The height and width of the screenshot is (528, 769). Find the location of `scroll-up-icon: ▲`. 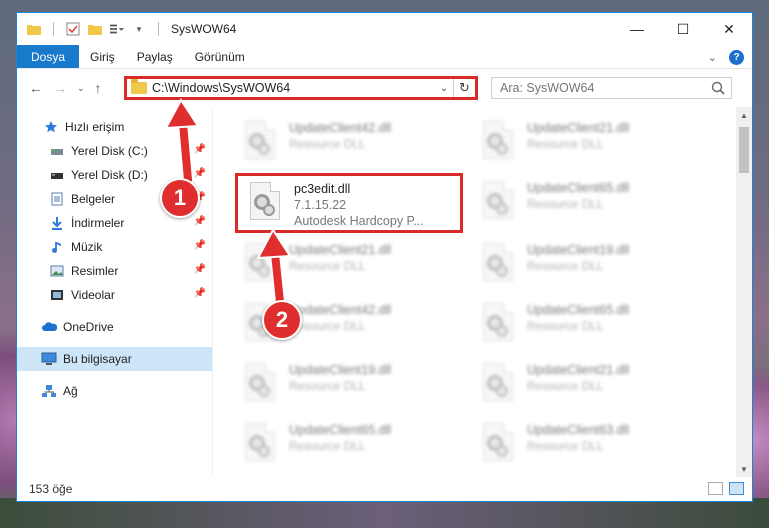

scroll-up-icon: ▲ is located at coordinates (744, 115).